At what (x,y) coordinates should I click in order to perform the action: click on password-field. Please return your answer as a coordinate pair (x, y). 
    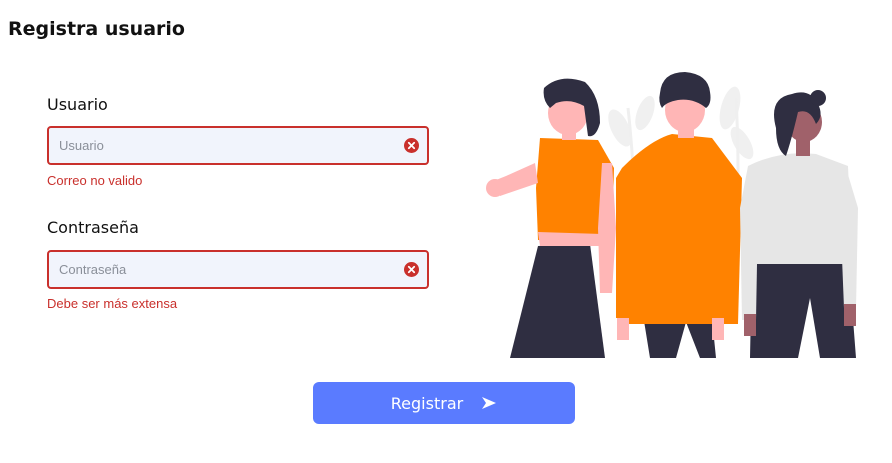
    Looking at the image, I should click on (238, 269).